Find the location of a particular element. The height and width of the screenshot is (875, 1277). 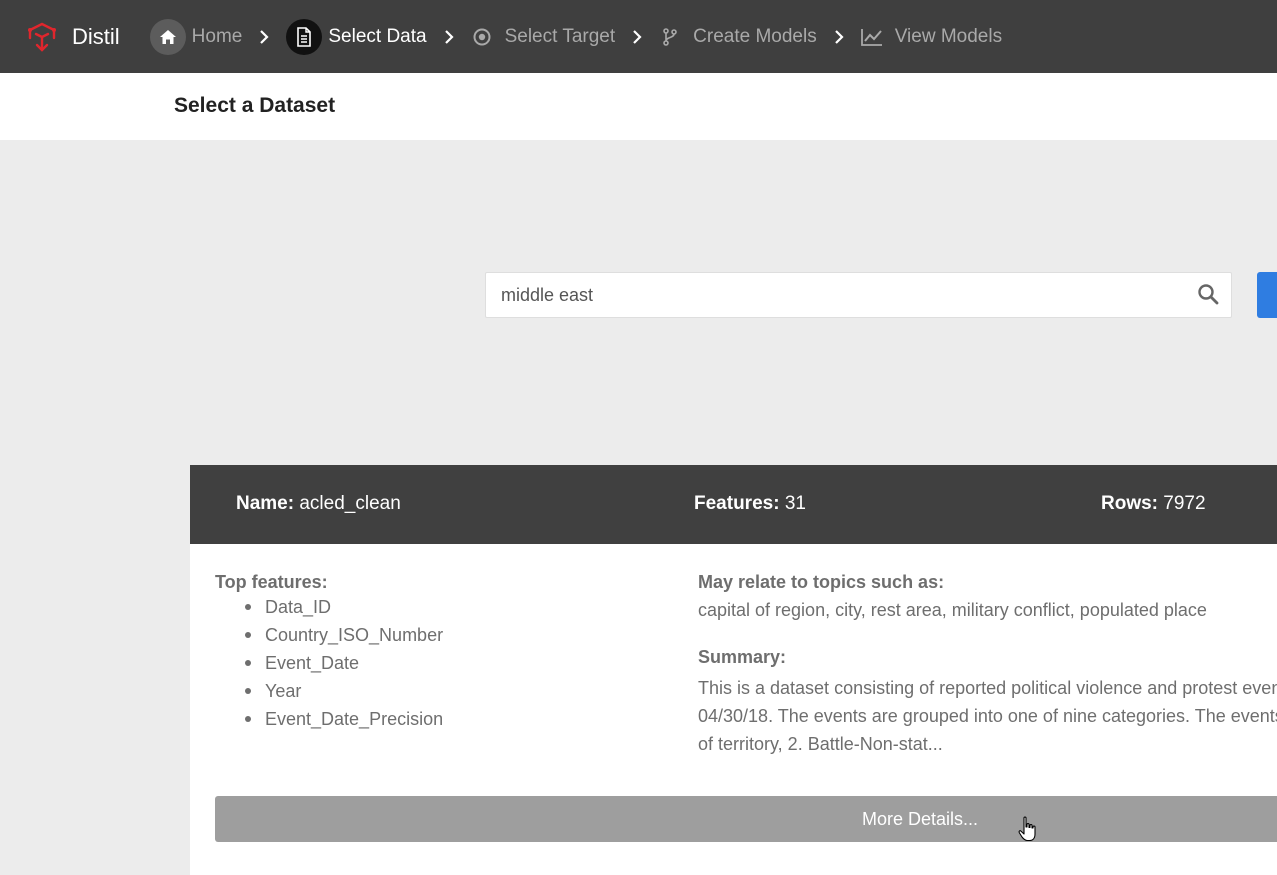

dataset-rows: Rows: 7972 is located at coordinates (1153, 504).